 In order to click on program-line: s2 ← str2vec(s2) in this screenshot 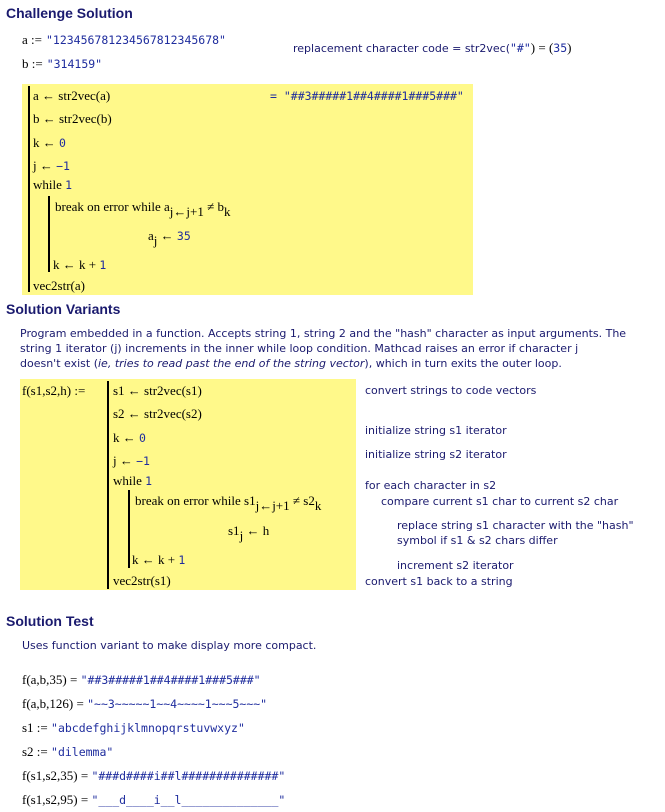, I will do `click(157, 413)`.